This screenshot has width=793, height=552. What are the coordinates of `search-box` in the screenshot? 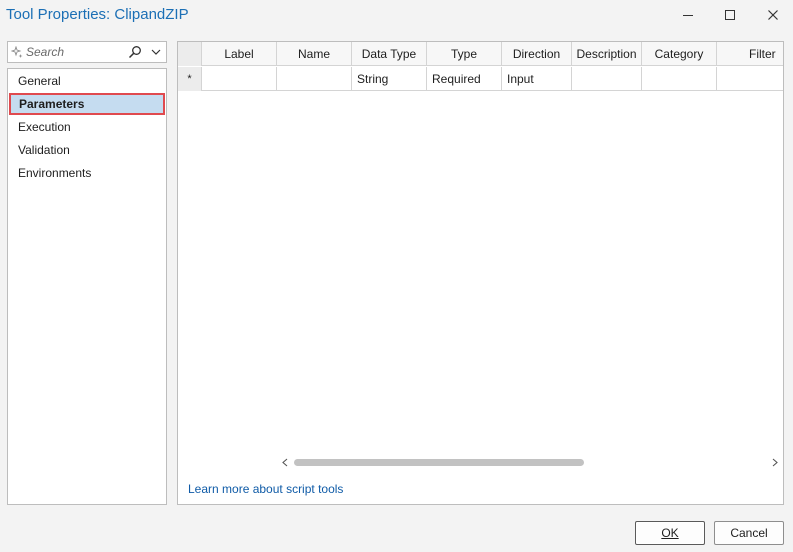 It's located at (87, 52).